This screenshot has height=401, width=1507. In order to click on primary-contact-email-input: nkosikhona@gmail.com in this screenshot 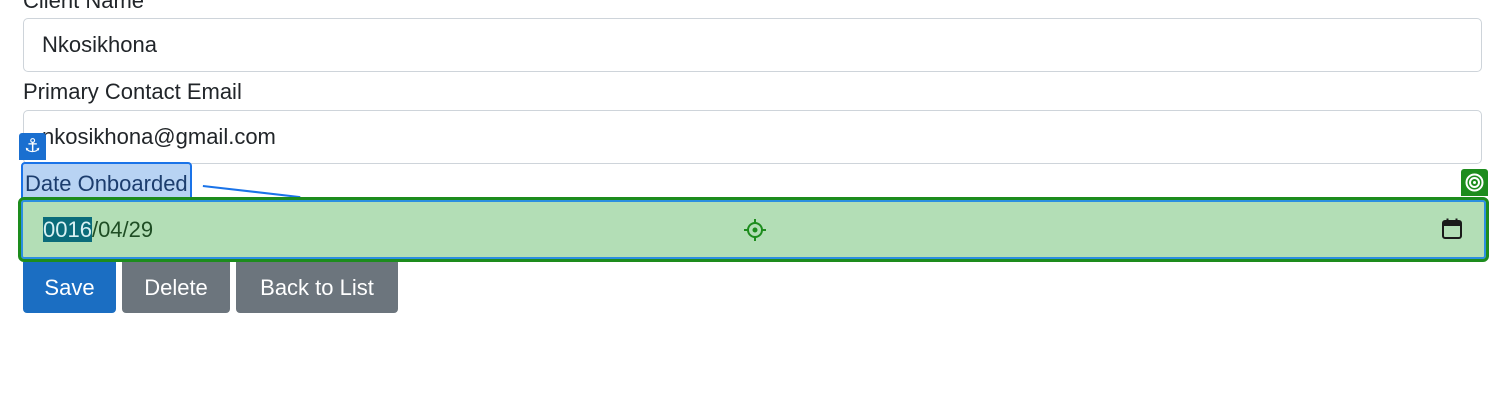, I will do `click(752, 137)`.